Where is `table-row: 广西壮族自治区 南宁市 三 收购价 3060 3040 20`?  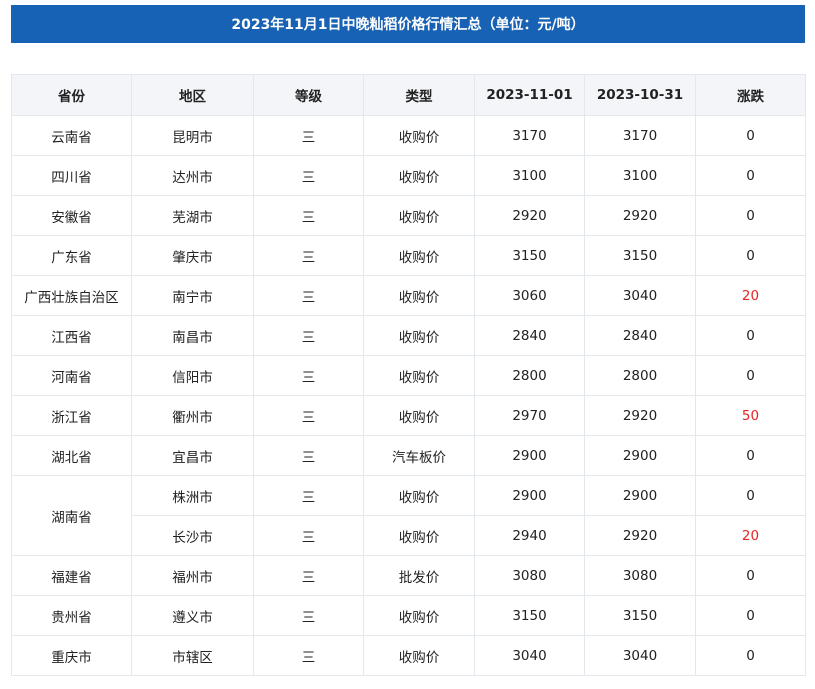 table-row: 广西壮族自治区 南宁市 三 收购价 3060 3040 20 is located at coordinates (408, 295).